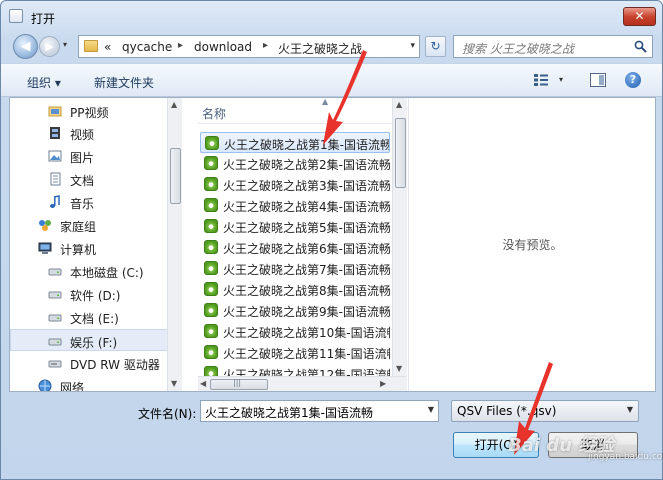  Describe the element at coordinates (630, 409) in the screenshot. I see `file-type-dropdown-icon: ▼` at that location.